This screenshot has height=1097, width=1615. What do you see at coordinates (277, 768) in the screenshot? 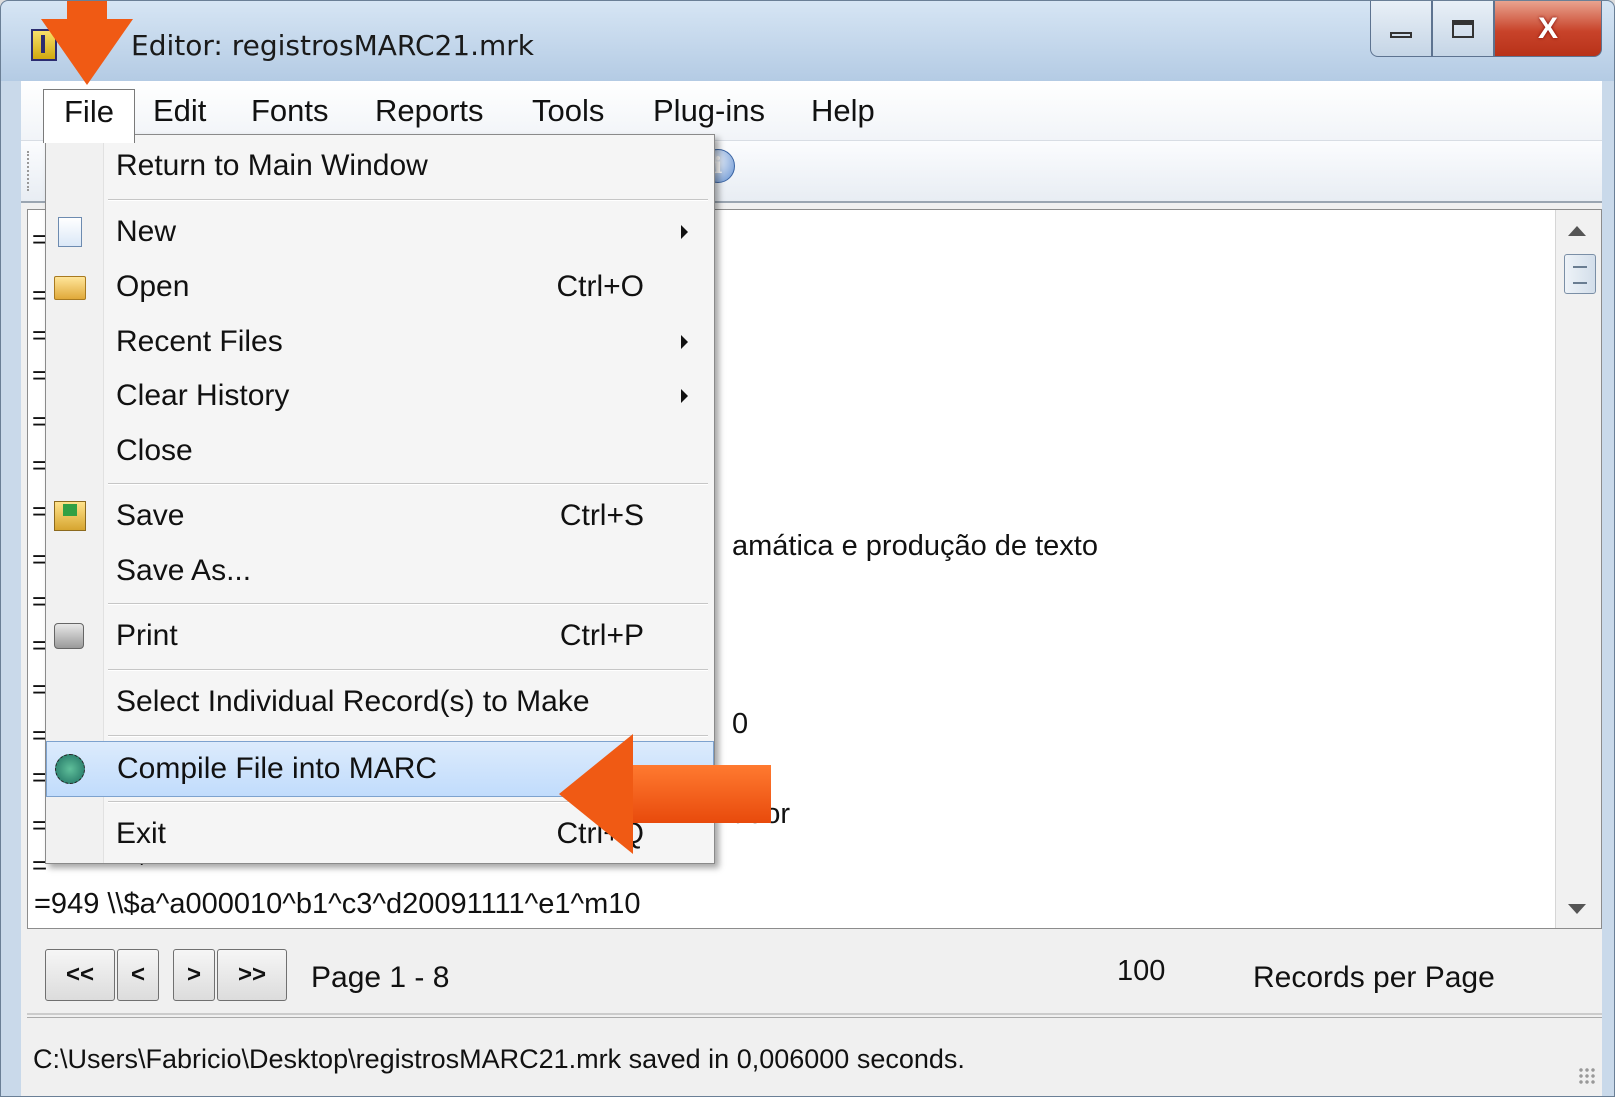
I see `menu-item-label: Compile File into MARC` at bounding box center [277, 768].